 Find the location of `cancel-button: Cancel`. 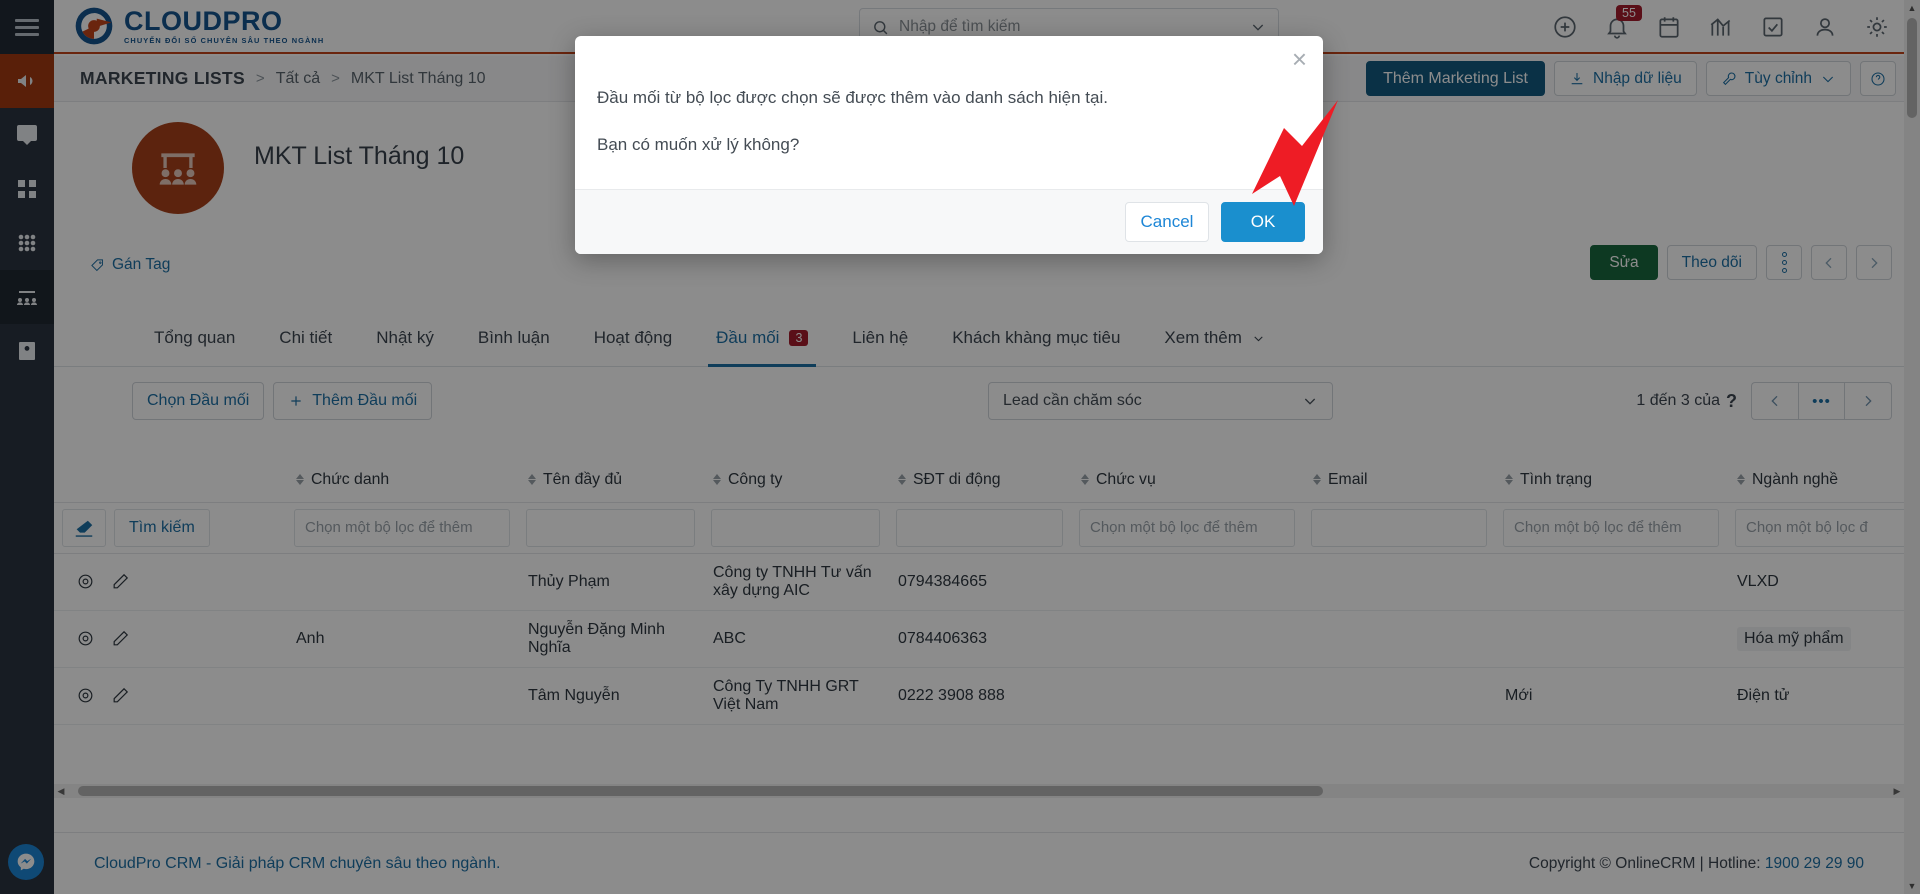

cancel-button: Cancel is located at coordinates (1167, 222).